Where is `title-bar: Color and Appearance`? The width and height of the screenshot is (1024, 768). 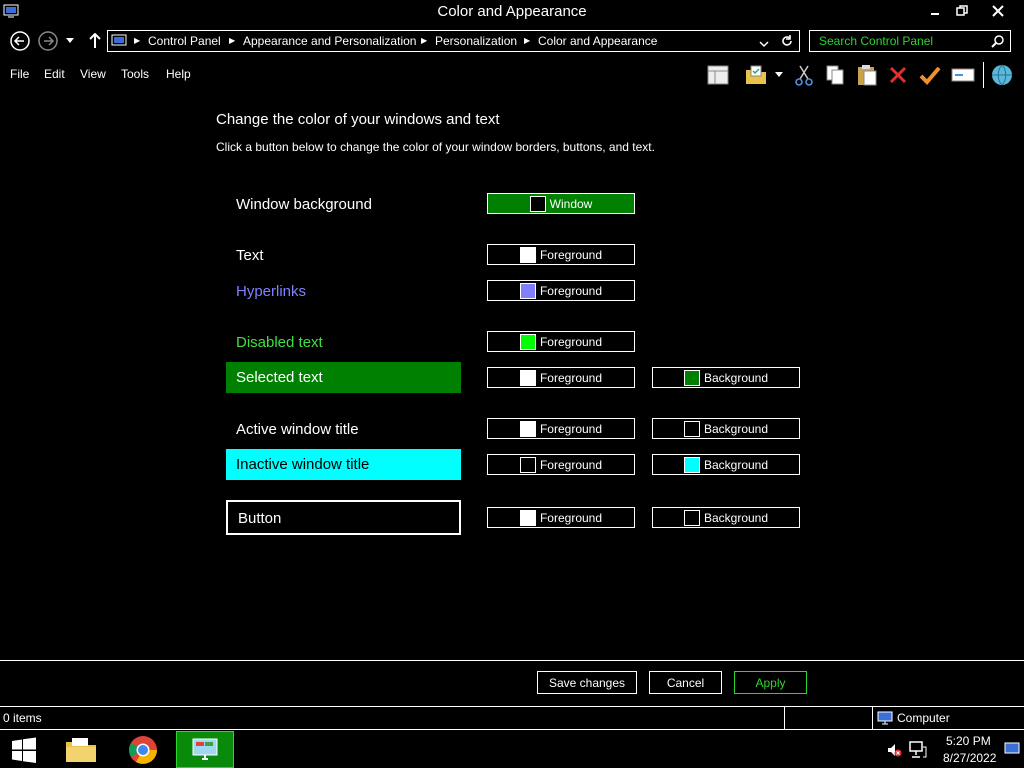 title-bar: Color and Appearance is located at coordinates (512, 13).